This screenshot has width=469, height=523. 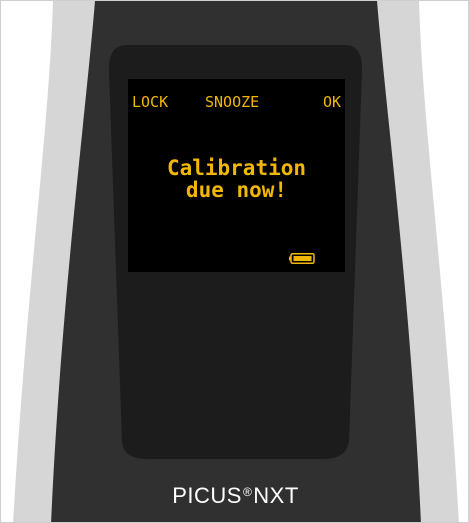 I want to click on battery-fill, so click(x=302, y=258).